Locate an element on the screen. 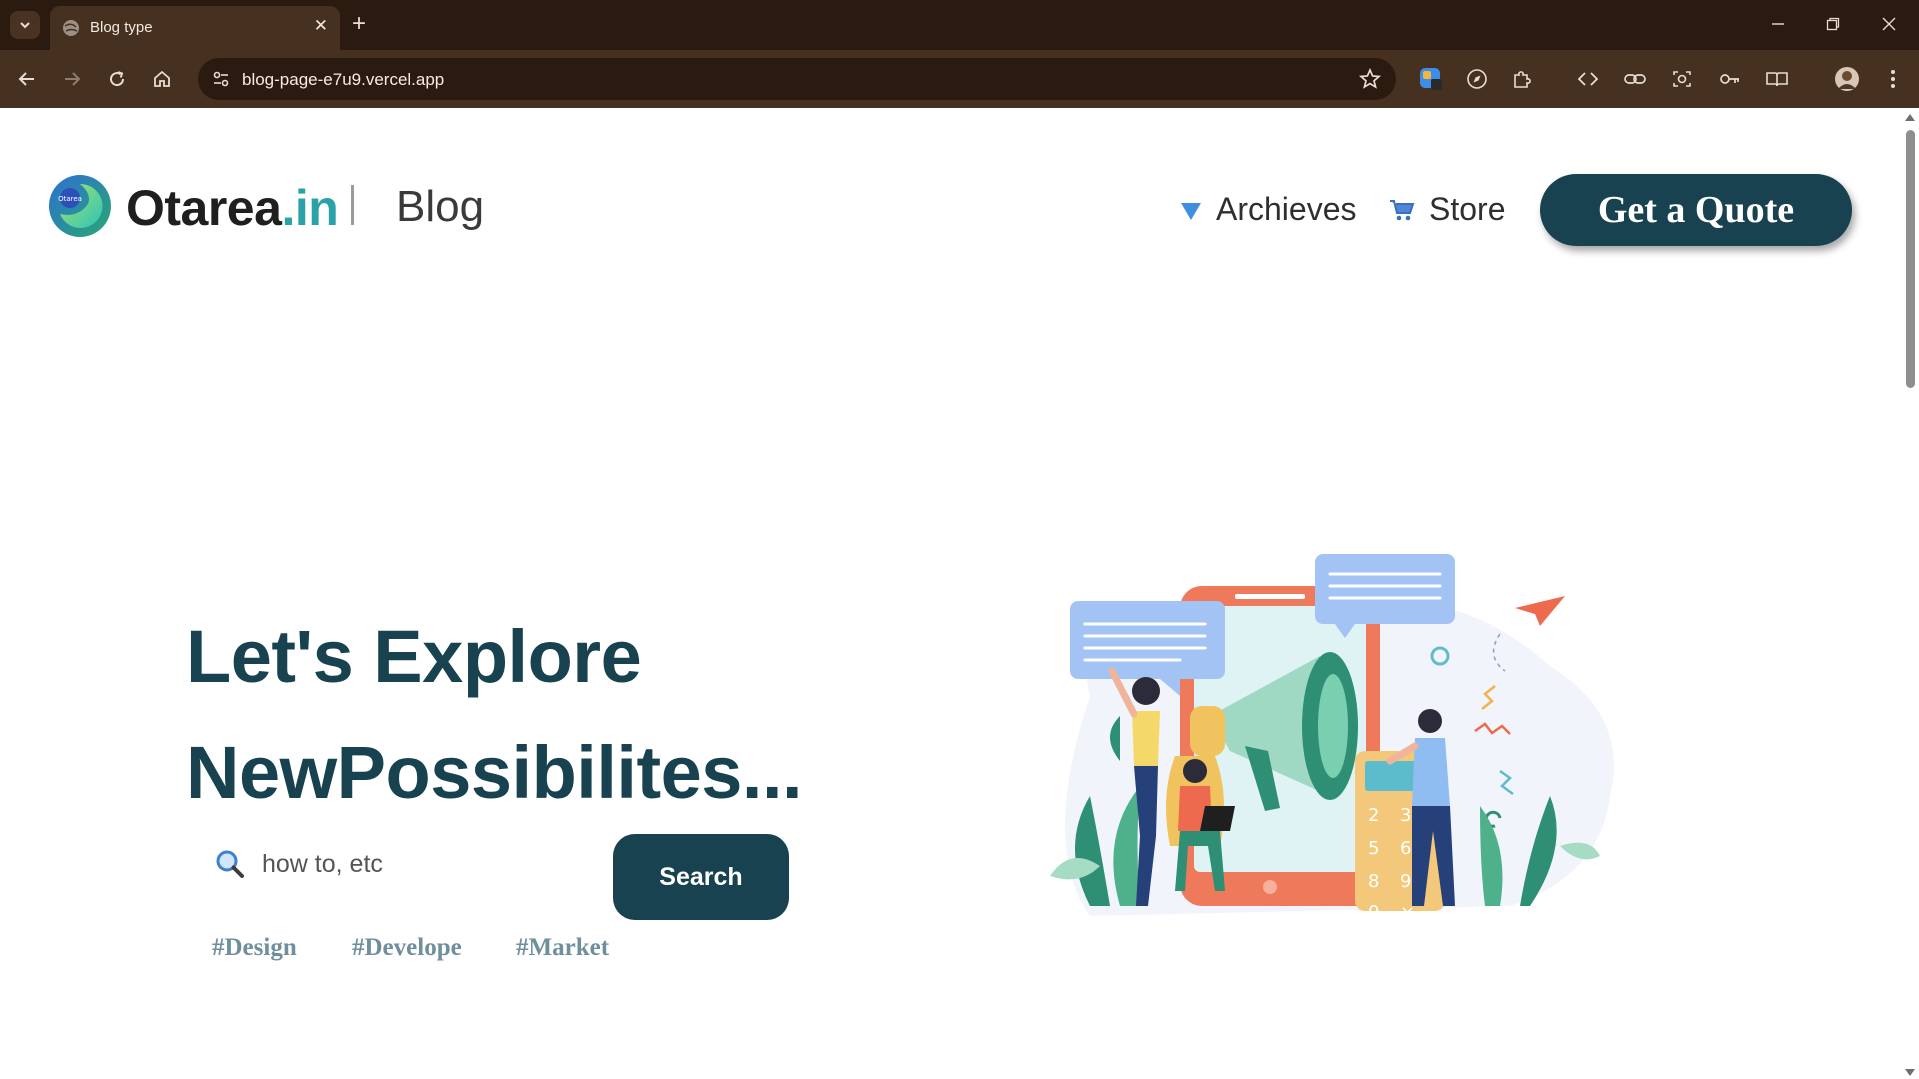 The width and height of the screenshot is (1919, 1079). profile-button is located at coordinates (1847, 79).